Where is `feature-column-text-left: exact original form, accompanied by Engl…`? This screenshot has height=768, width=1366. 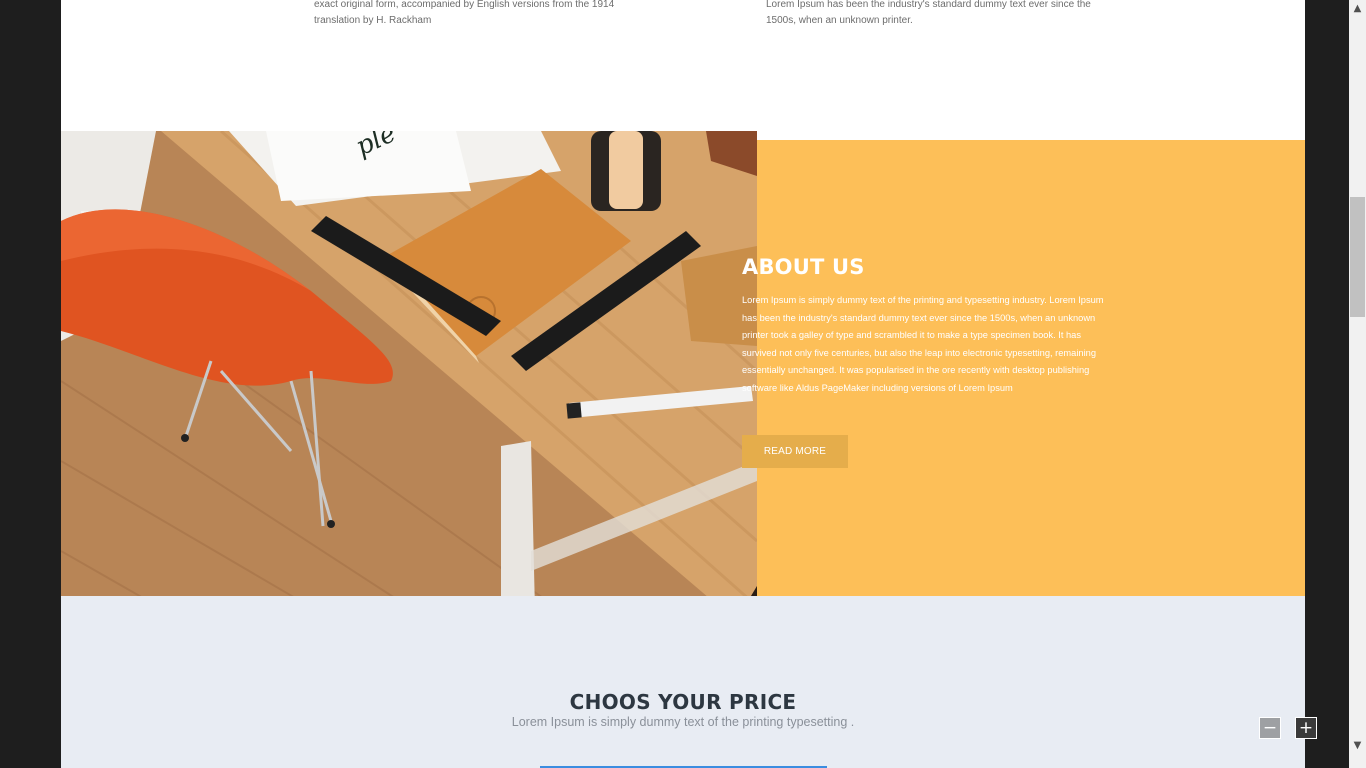
feature-column-text-left: exact original form, accompanied by Engl… is located at coordinates (464, 13).